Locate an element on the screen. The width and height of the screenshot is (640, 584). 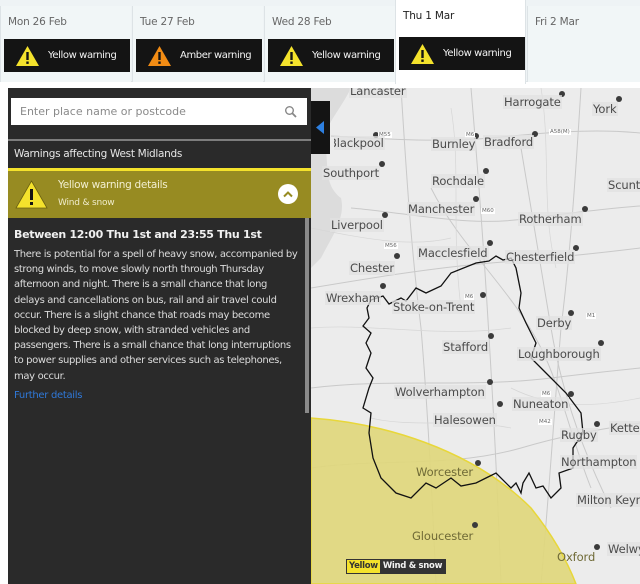
amber-warning-button: Amber warning is located at coordinates (199, 55).